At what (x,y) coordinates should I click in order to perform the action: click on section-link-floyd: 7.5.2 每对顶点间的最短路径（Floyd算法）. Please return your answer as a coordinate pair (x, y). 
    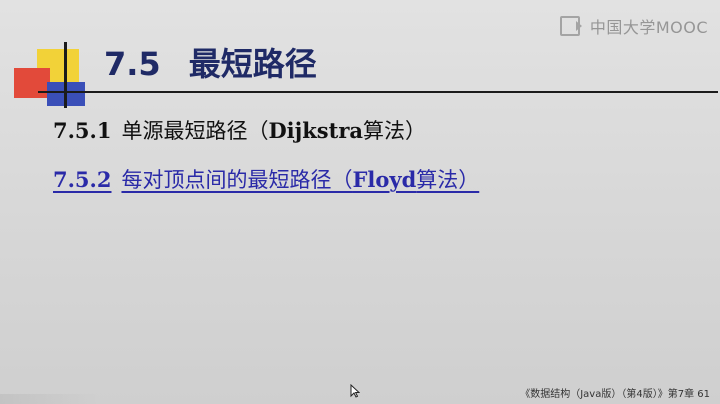
    Looking at the image, I should click on (266, 180).